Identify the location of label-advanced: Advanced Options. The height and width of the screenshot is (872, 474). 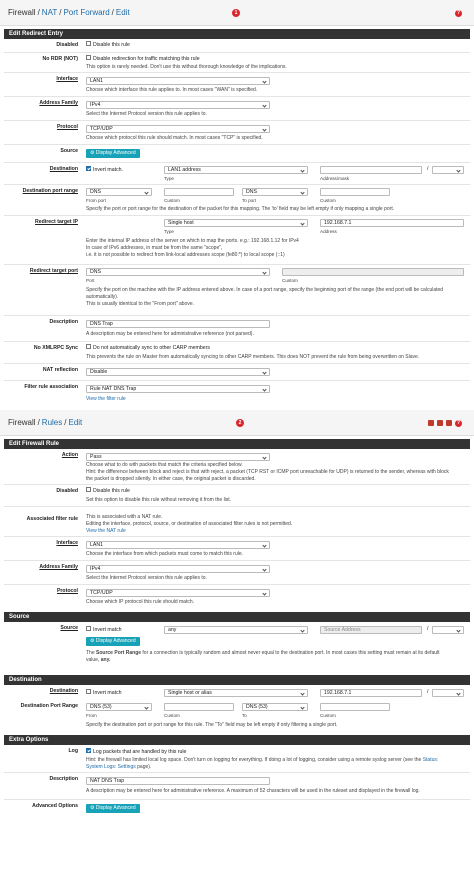
(55, 806).